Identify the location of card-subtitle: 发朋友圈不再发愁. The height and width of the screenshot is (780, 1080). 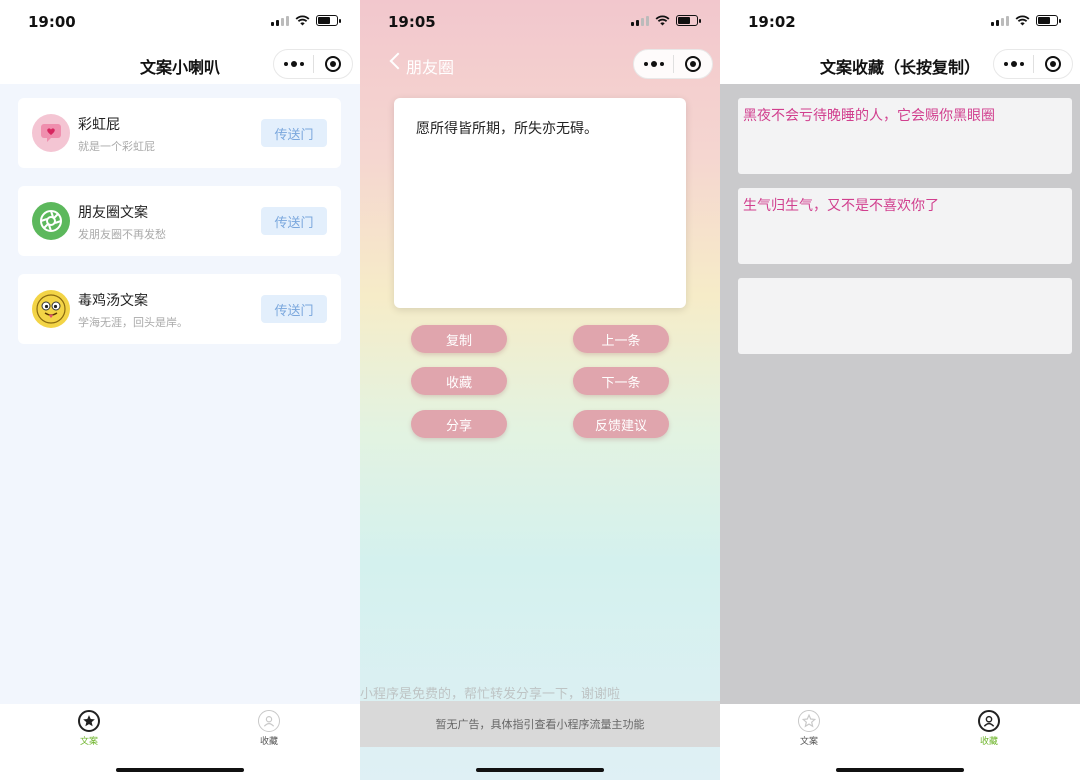
(122, 234).